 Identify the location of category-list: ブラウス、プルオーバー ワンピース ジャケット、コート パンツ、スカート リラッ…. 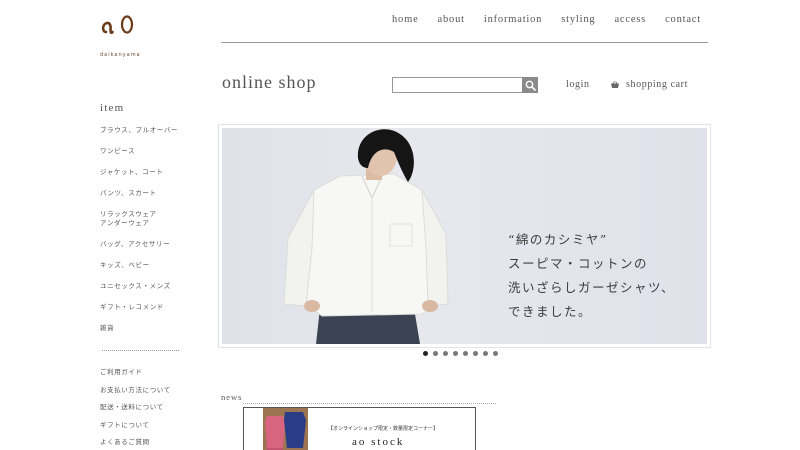
(145, 235).